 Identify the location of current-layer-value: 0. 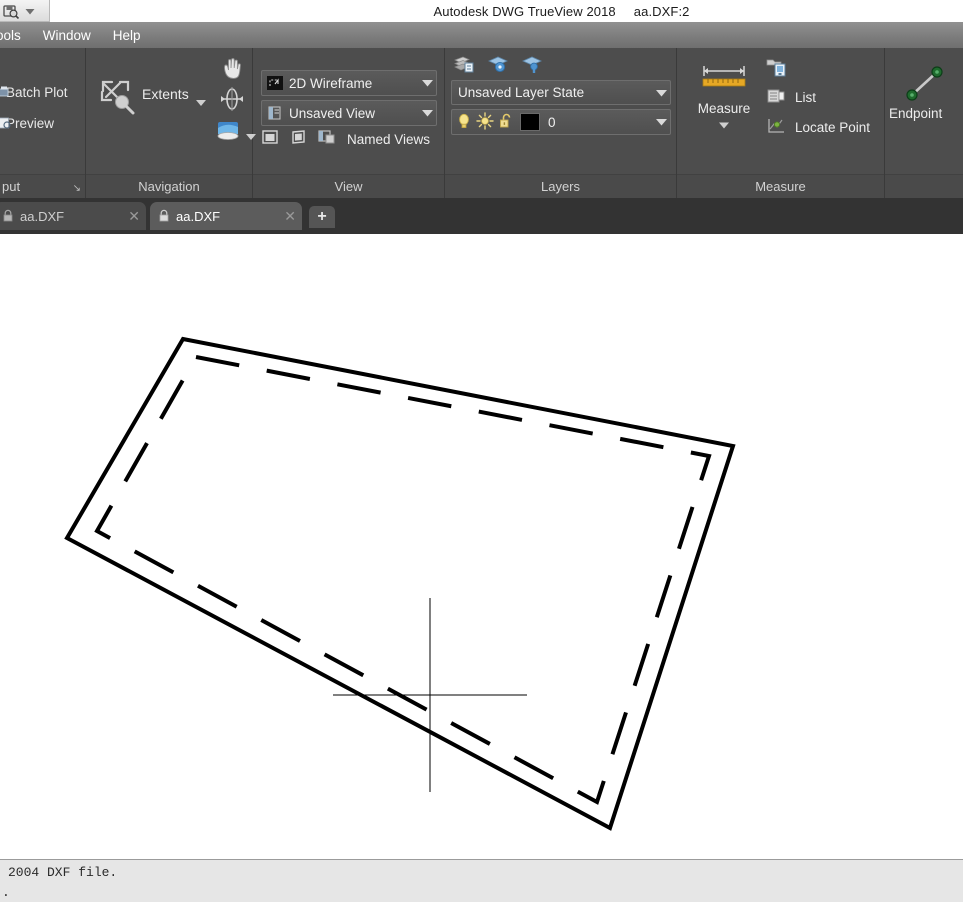
(552, 122).